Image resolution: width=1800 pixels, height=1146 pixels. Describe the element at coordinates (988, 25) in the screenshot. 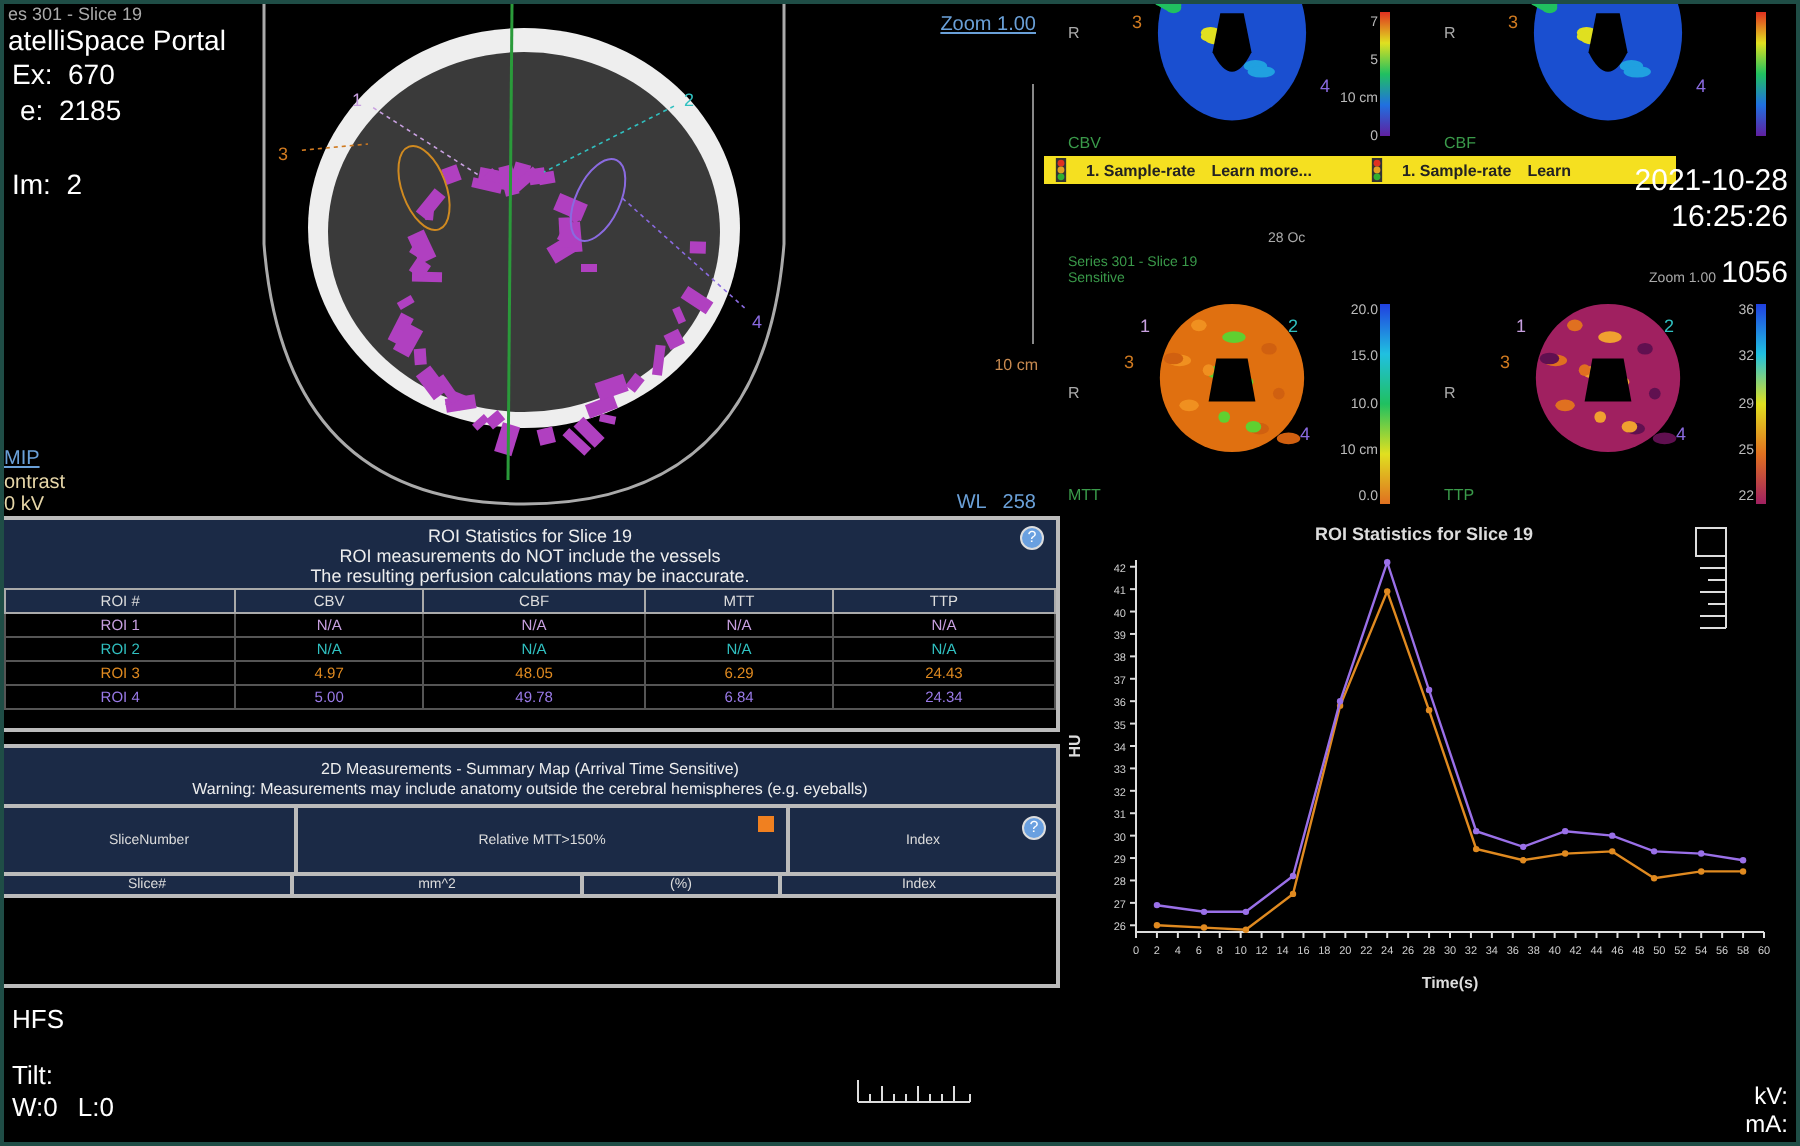

I see `zoom-link: Zoom 1.00` at that location.